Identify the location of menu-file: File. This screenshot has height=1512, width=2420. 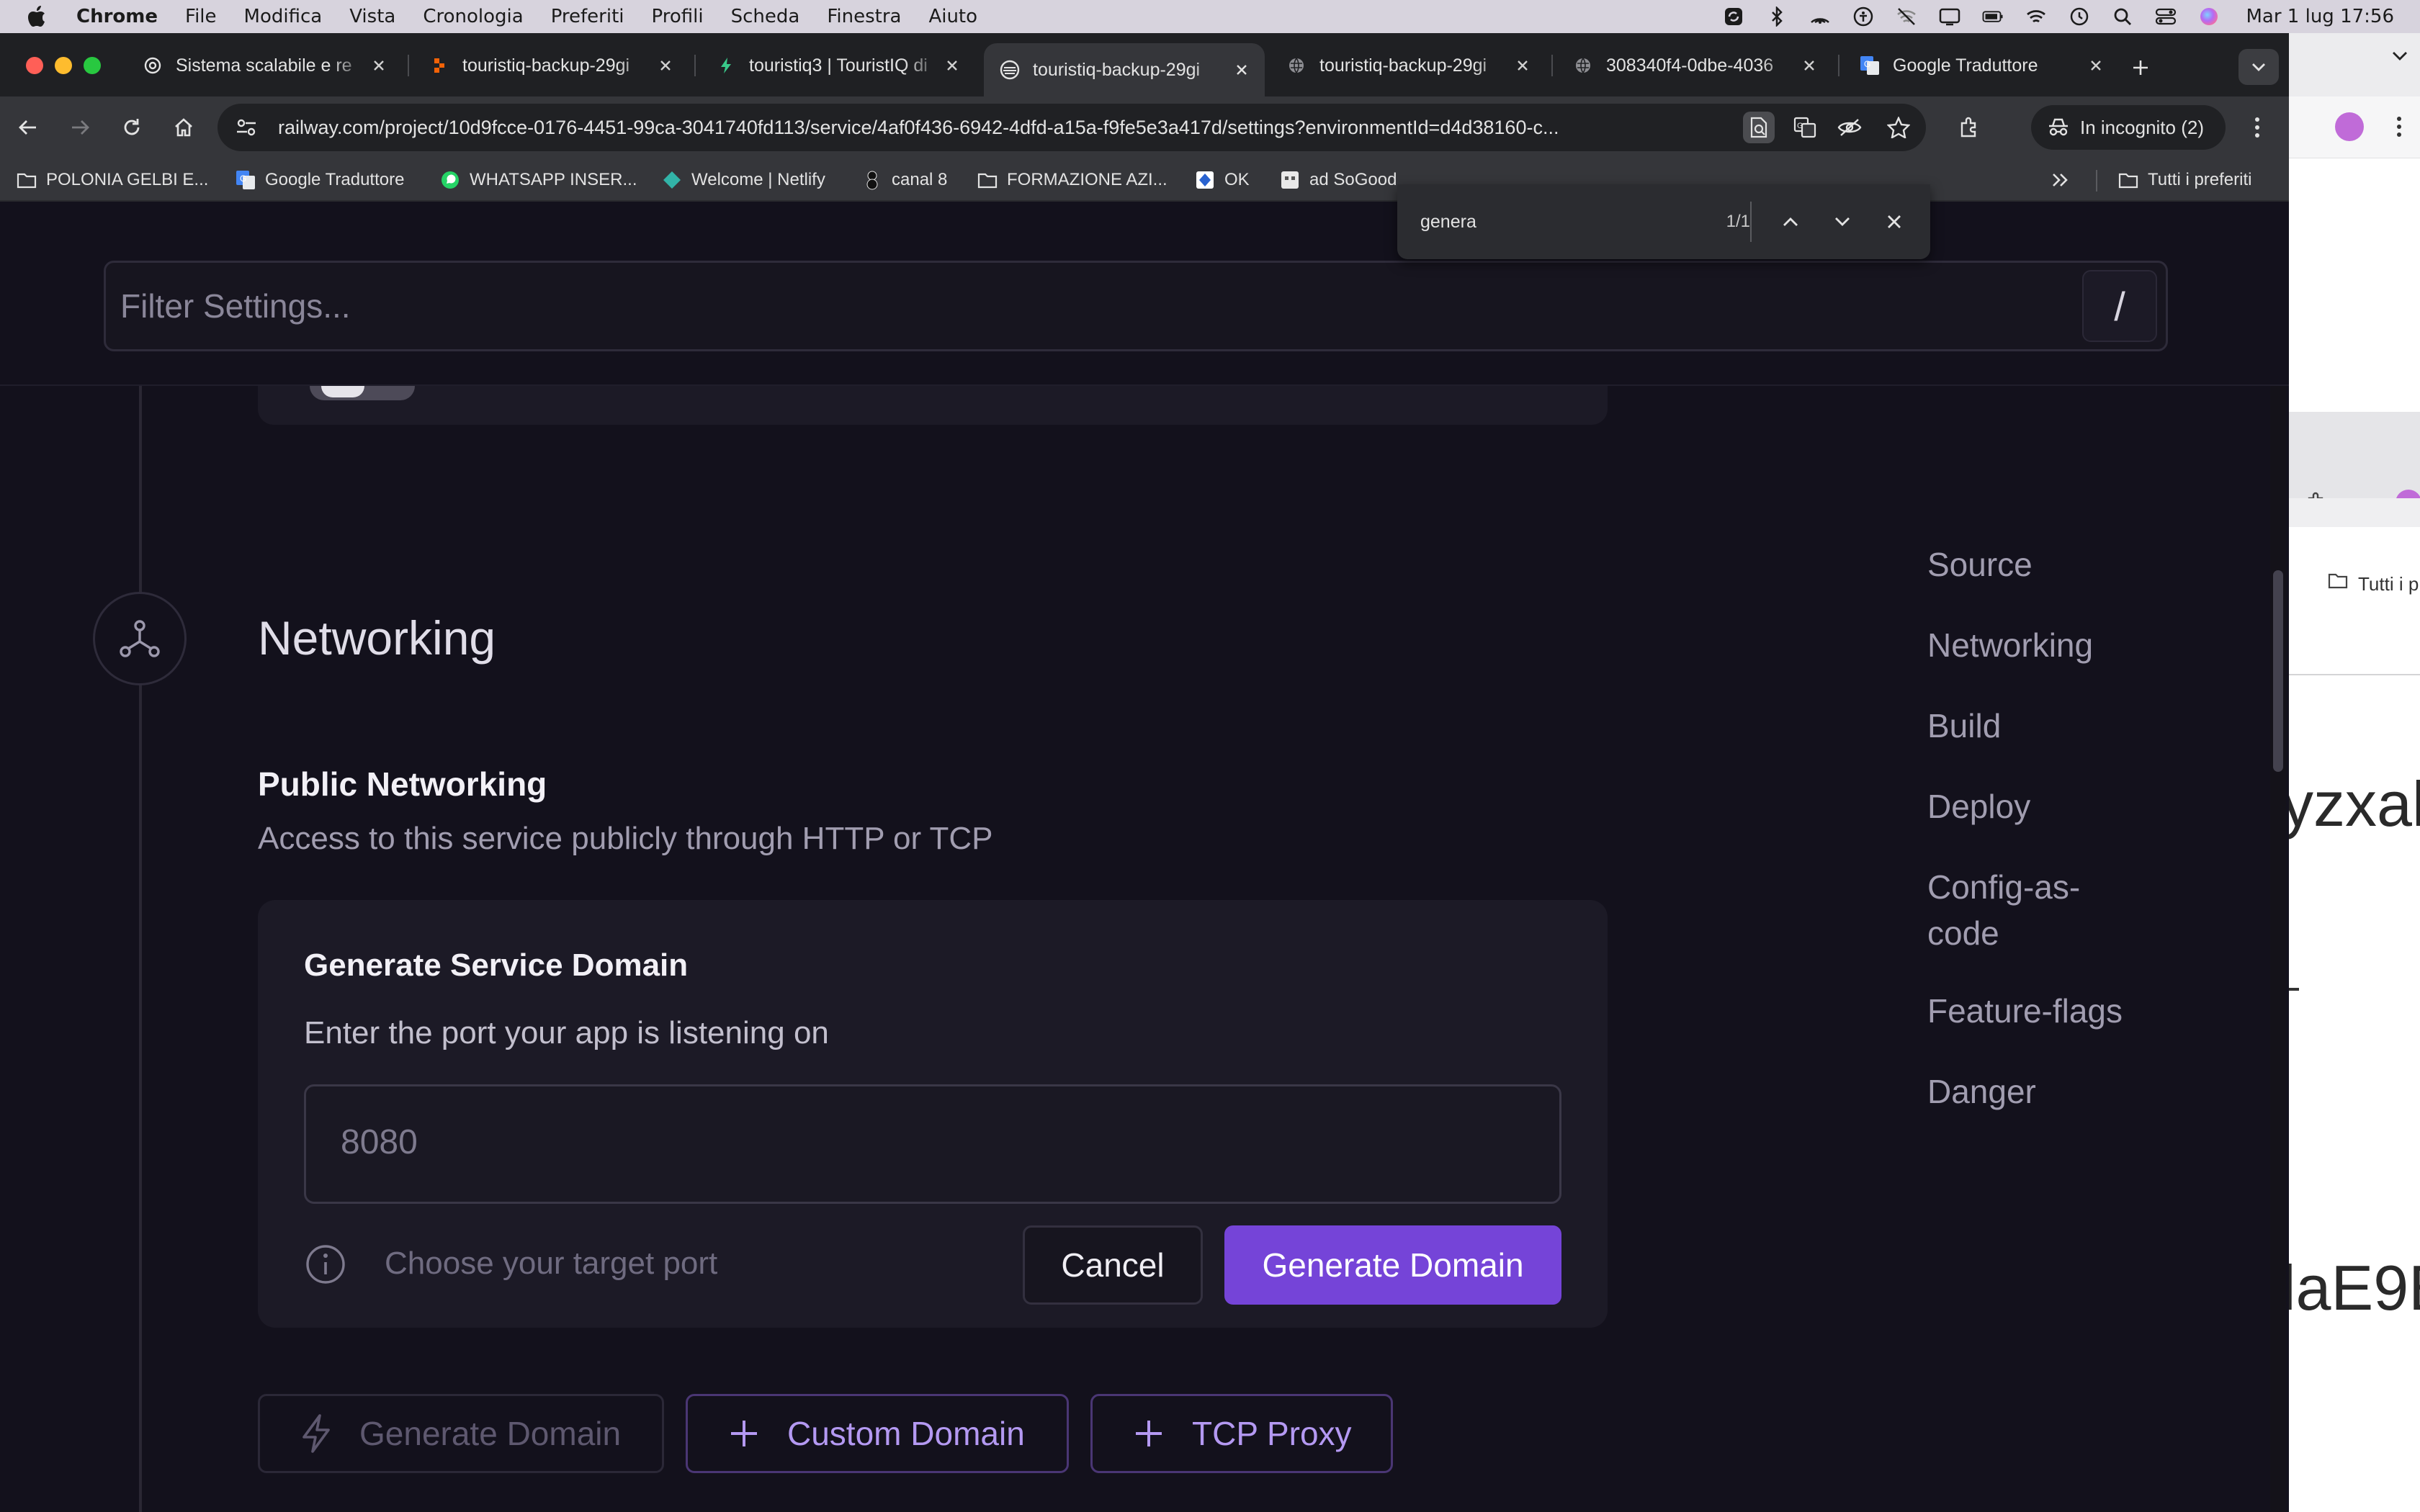
(201, 16).